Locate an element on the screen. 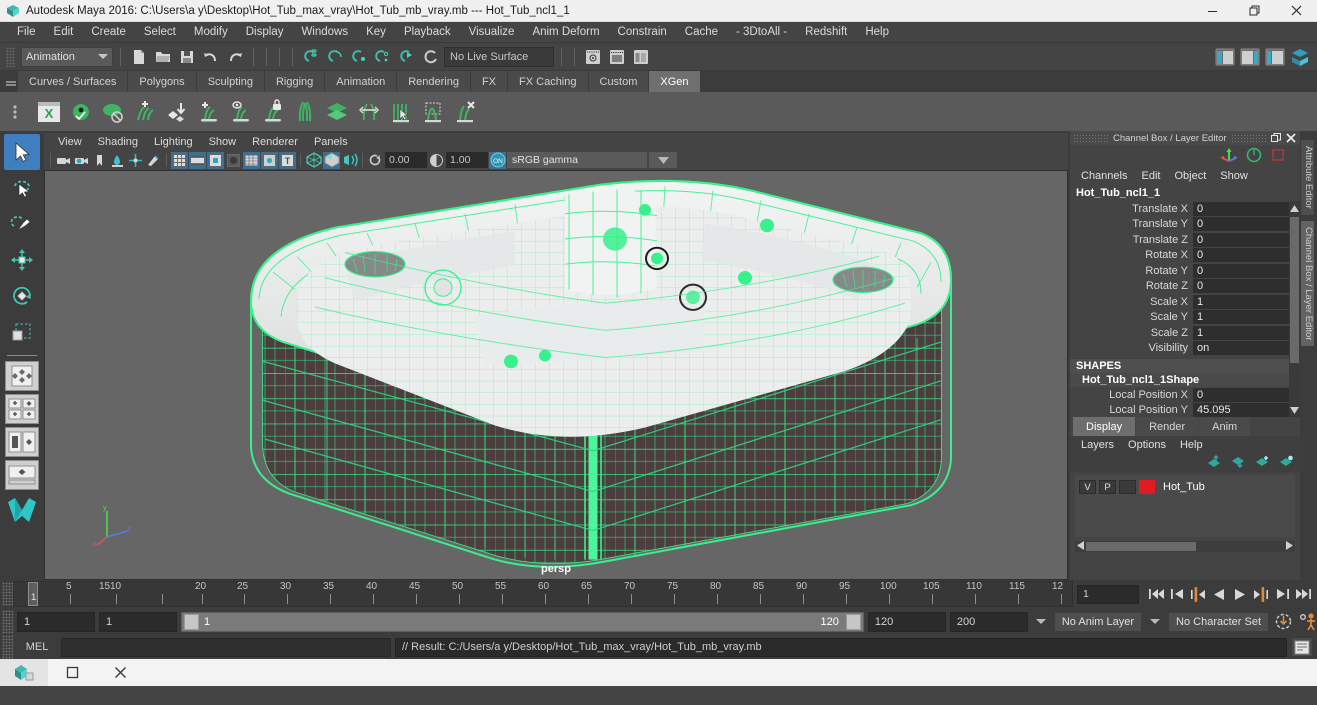 The width and height of the screenshot is (1317, 705). xgen-add-description-icon is located at coordinates (145, 112).